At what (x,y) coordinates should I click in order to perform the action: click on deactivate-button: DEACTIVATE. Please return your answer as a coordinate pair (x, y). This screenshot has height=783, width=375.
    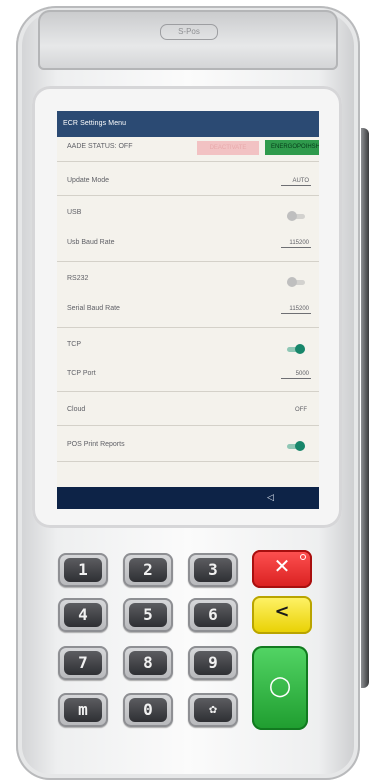
    Looking at the image, I should click on (228, 148).